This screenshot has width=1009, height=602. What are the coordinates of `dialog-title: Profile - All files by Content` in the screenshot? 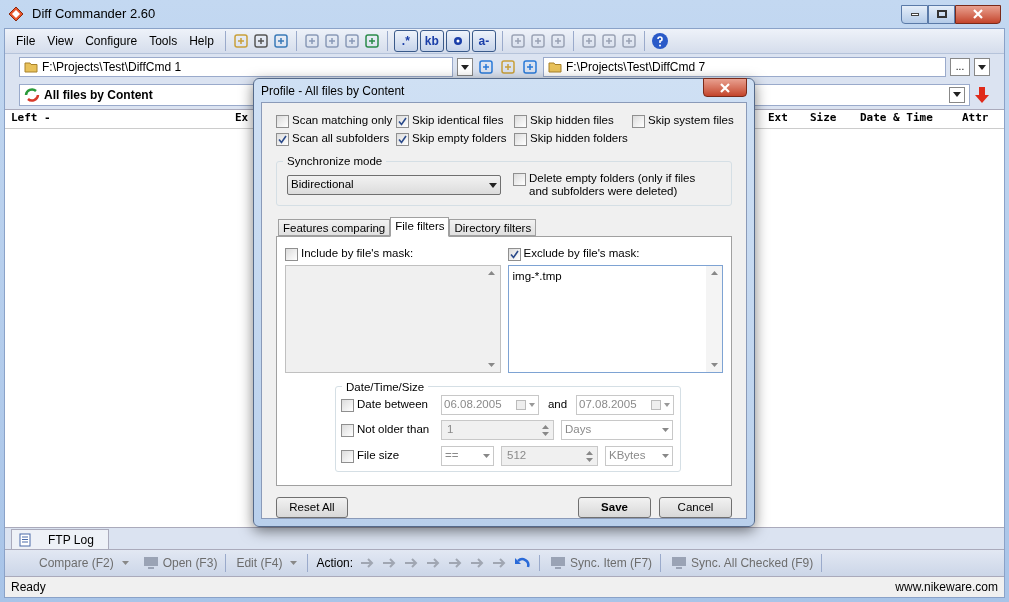 It's located at (333, 91).